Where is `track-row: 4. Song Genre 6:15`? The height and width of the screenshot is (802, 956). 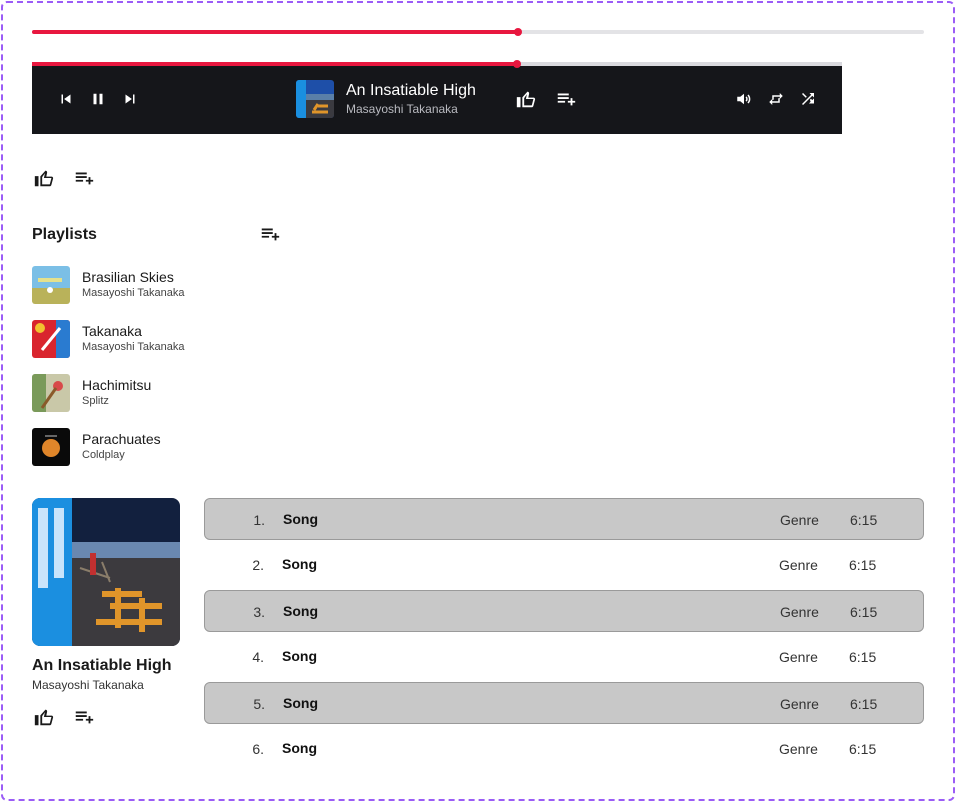 track-row: 4. Song Genre 6:15 is located at coordinates (564, 657).